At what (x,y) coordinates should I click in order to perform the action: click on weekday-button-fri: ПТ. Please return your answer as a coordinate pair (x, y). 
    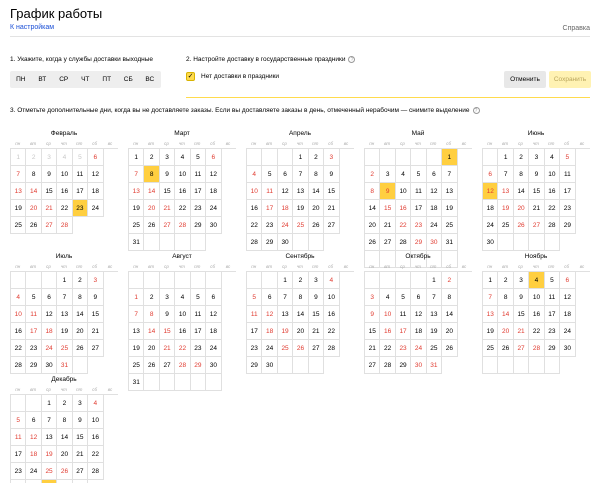
    Looking at the image, I should click on (107, 79).